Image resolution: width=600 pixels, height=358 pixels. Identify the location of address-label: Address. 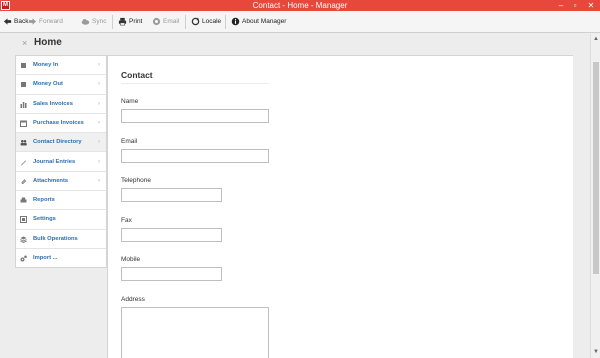
(133, 299).